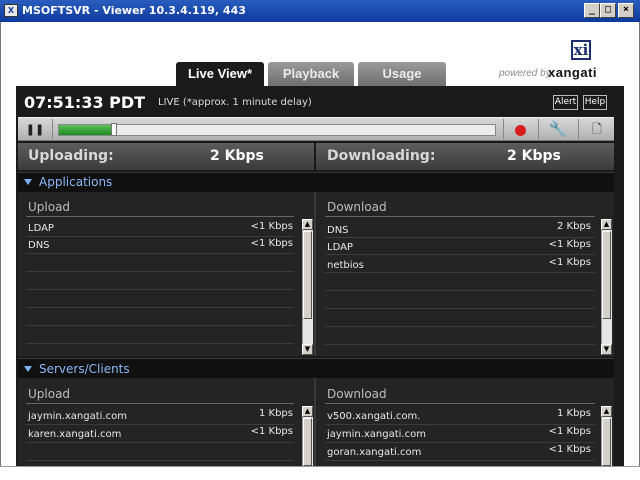 This screenshot has height=480, width=640. Describe the element at coordinates (345, 265) in the screenshot. I see `list-item-name: netbios` at that location.